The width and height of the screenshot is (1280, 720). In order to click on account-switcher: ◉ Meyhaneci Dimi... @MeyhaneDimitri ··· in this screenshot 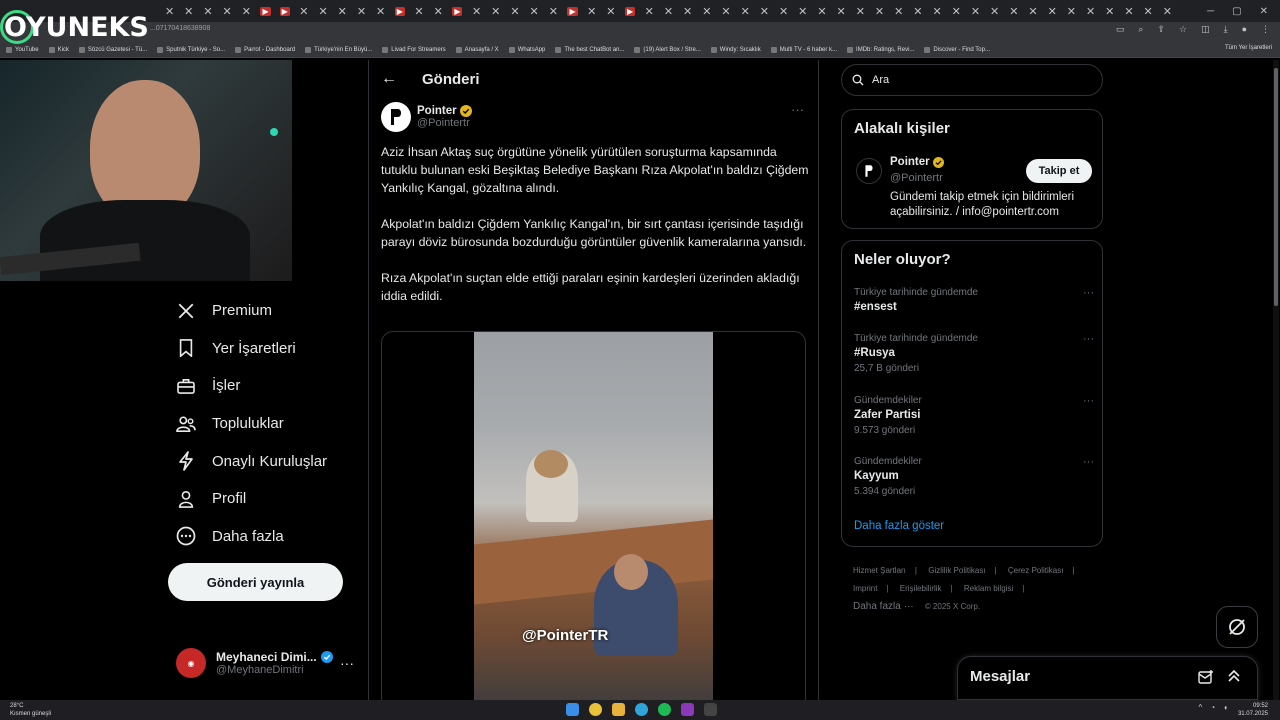, I will do `click(266, 663)`.